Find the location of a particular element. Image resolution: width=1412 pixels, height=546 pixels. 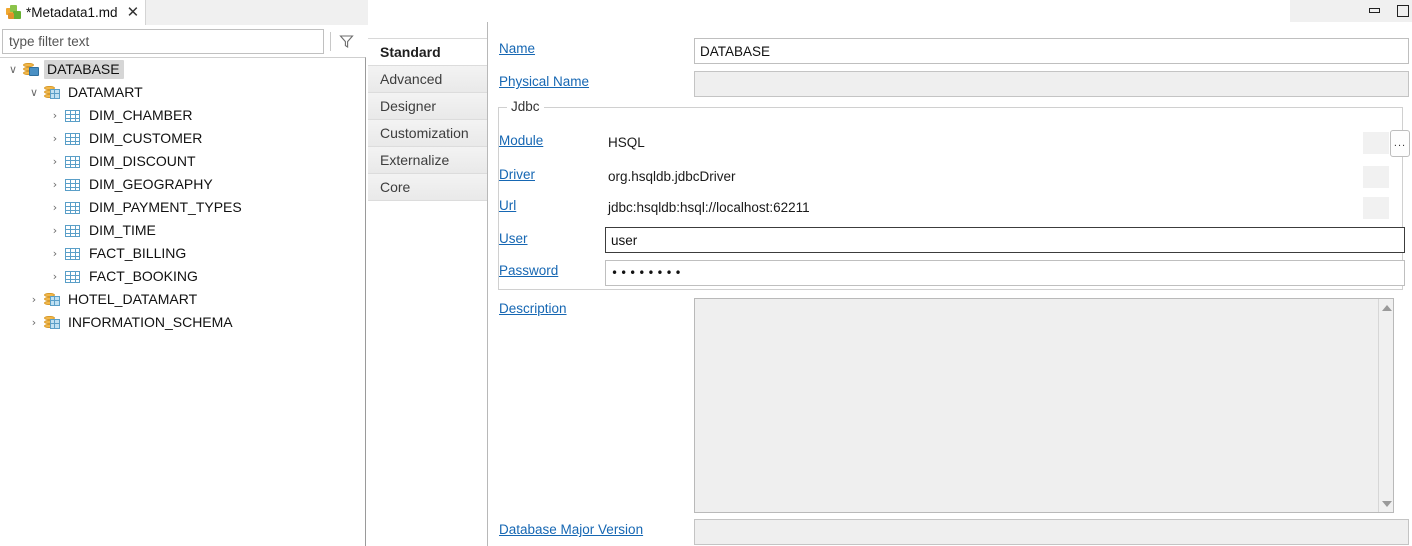

physical-name-field is located at coordinates (1051, 84).